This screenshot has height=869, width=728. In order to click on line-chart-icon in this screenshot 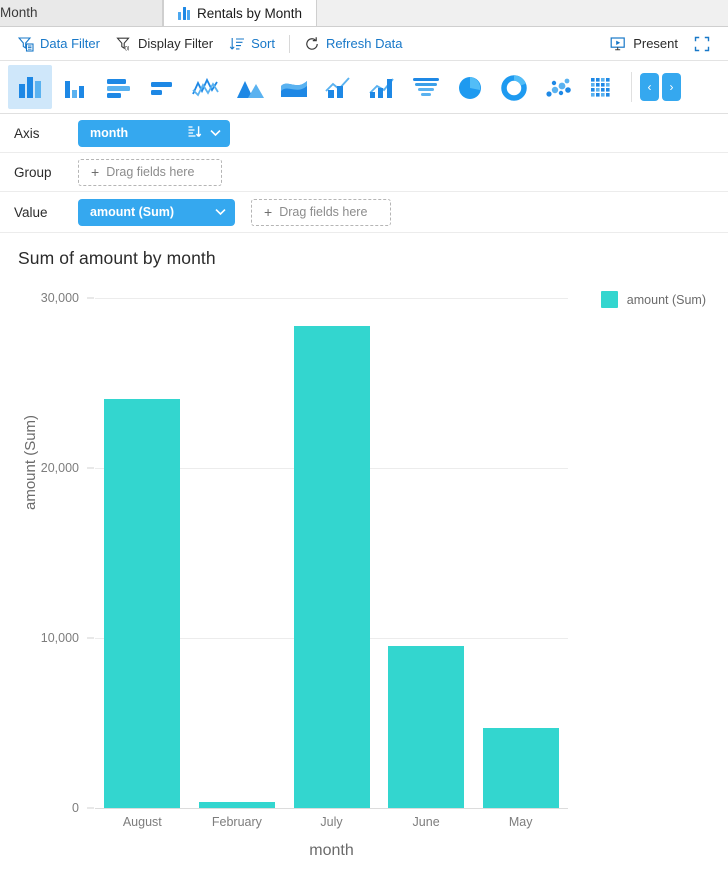, I will do `click(205, 87)`.